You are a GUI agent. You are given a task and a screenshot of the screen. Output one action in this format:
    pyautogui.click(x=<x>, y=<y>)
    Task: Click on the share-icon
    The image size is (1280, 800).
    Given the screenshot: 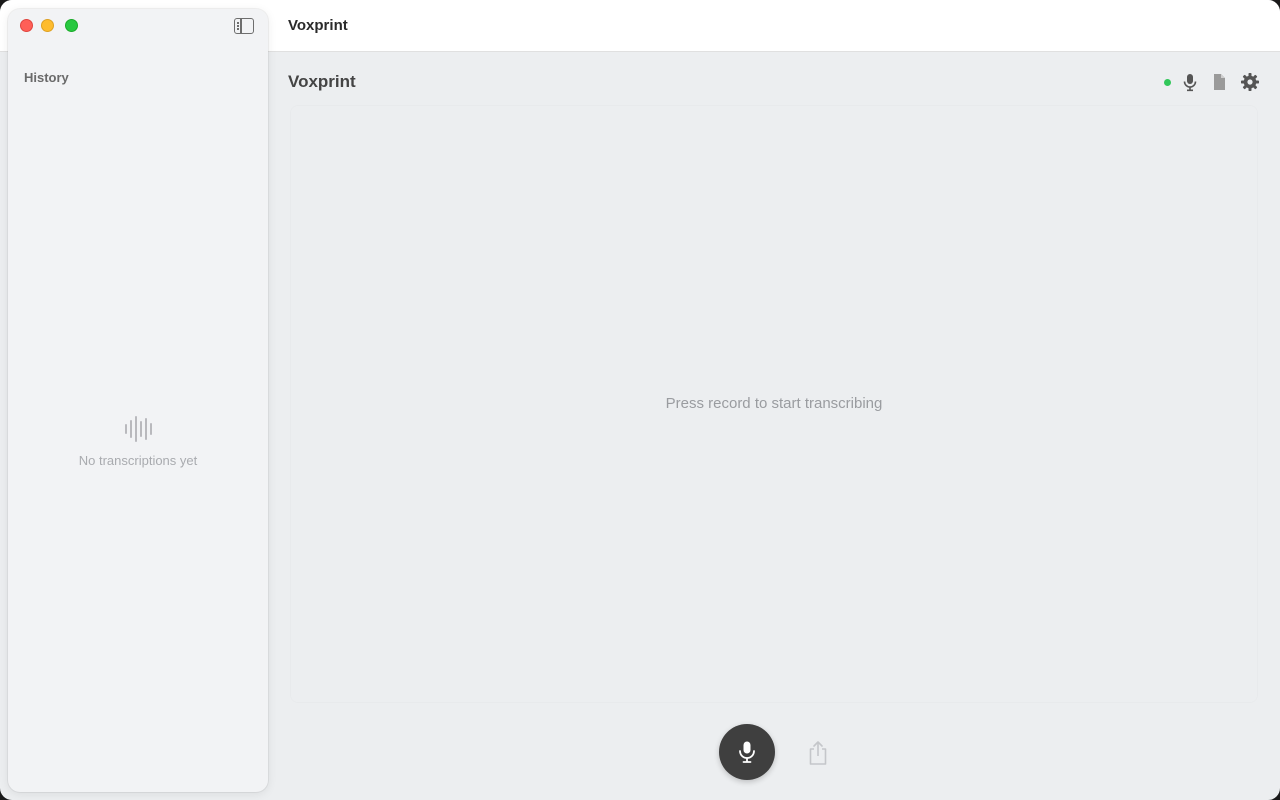 What is the action you would take?
    pyautogui.click(x=818, y=753)
    